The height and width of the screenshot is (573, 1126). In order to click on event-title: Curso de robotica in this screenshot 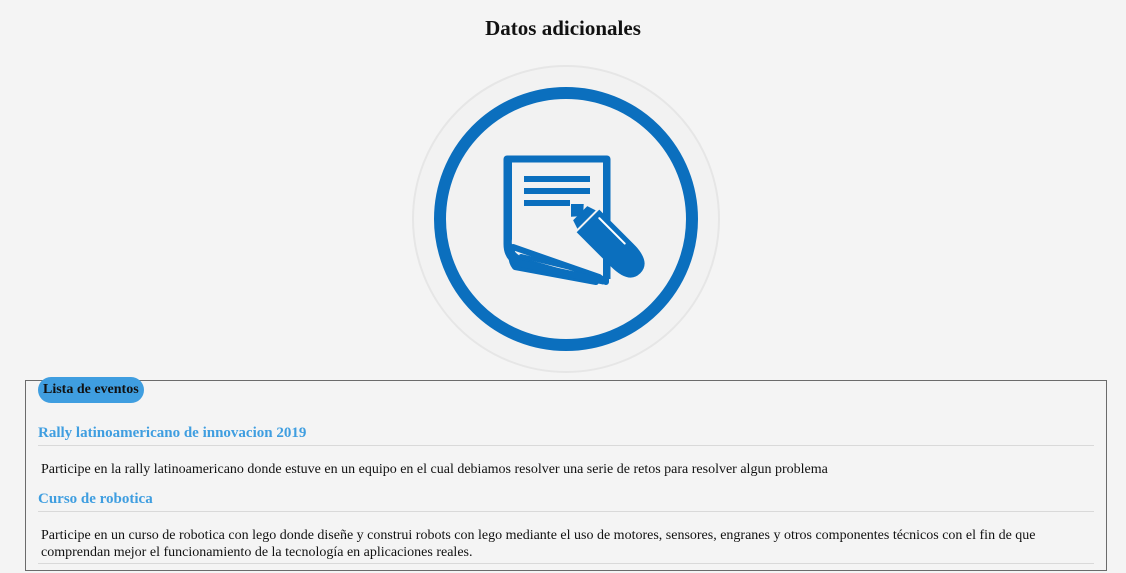, I will do `click(566, 500)`.